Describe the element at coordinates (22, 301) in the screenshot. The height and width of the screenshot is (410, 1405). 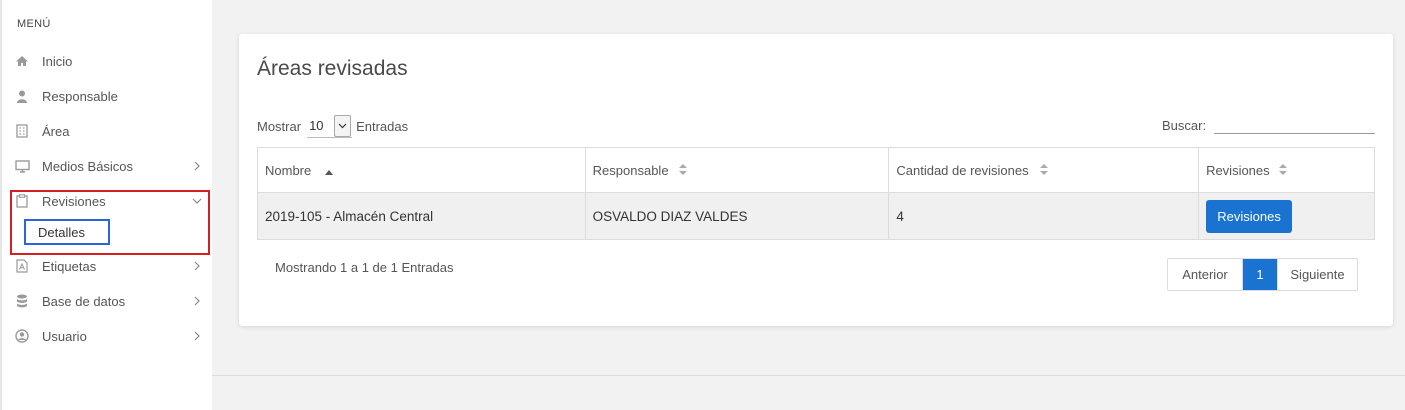
I see `database-icon` at that location.